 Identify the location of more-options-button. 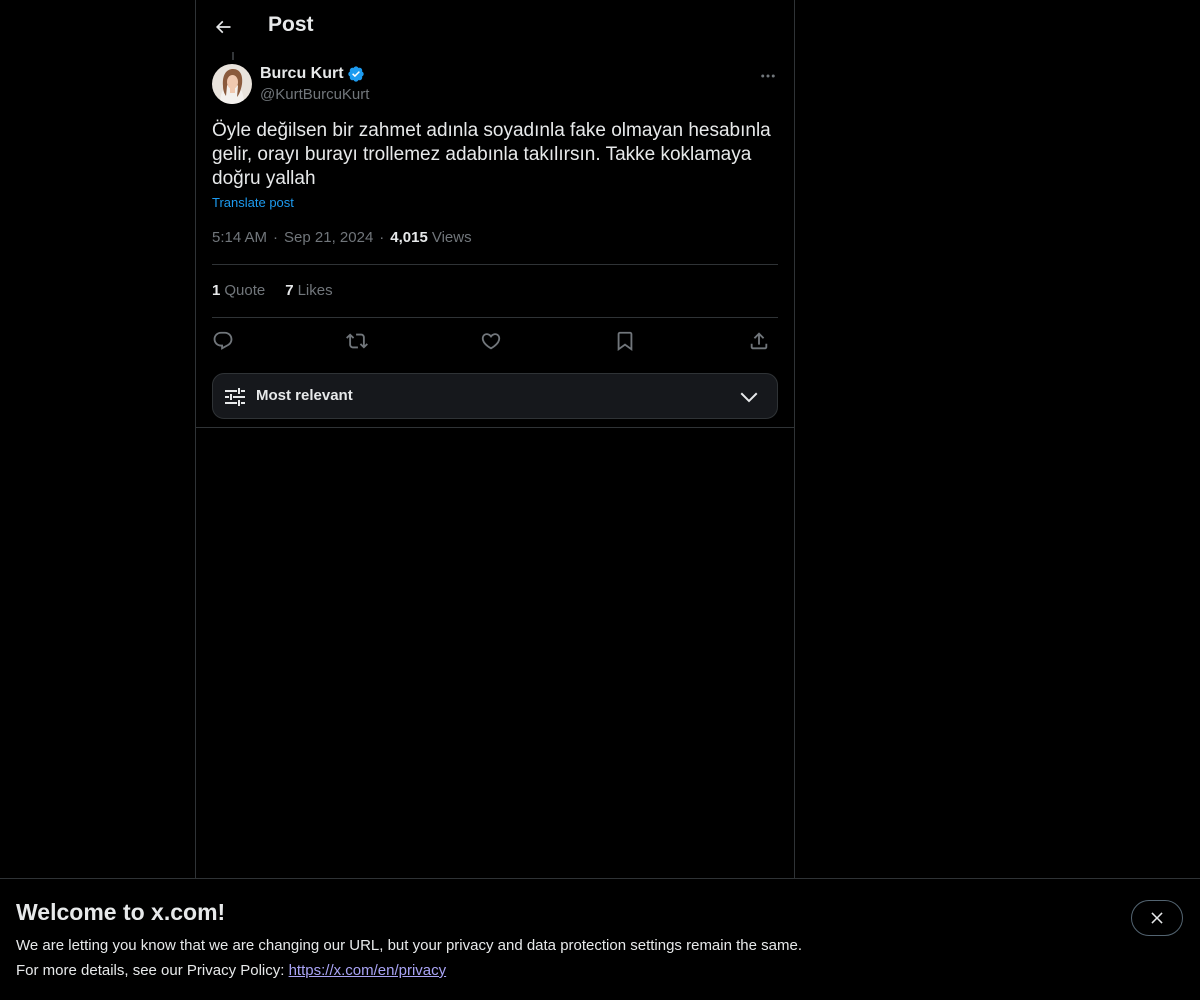
(768, 76).